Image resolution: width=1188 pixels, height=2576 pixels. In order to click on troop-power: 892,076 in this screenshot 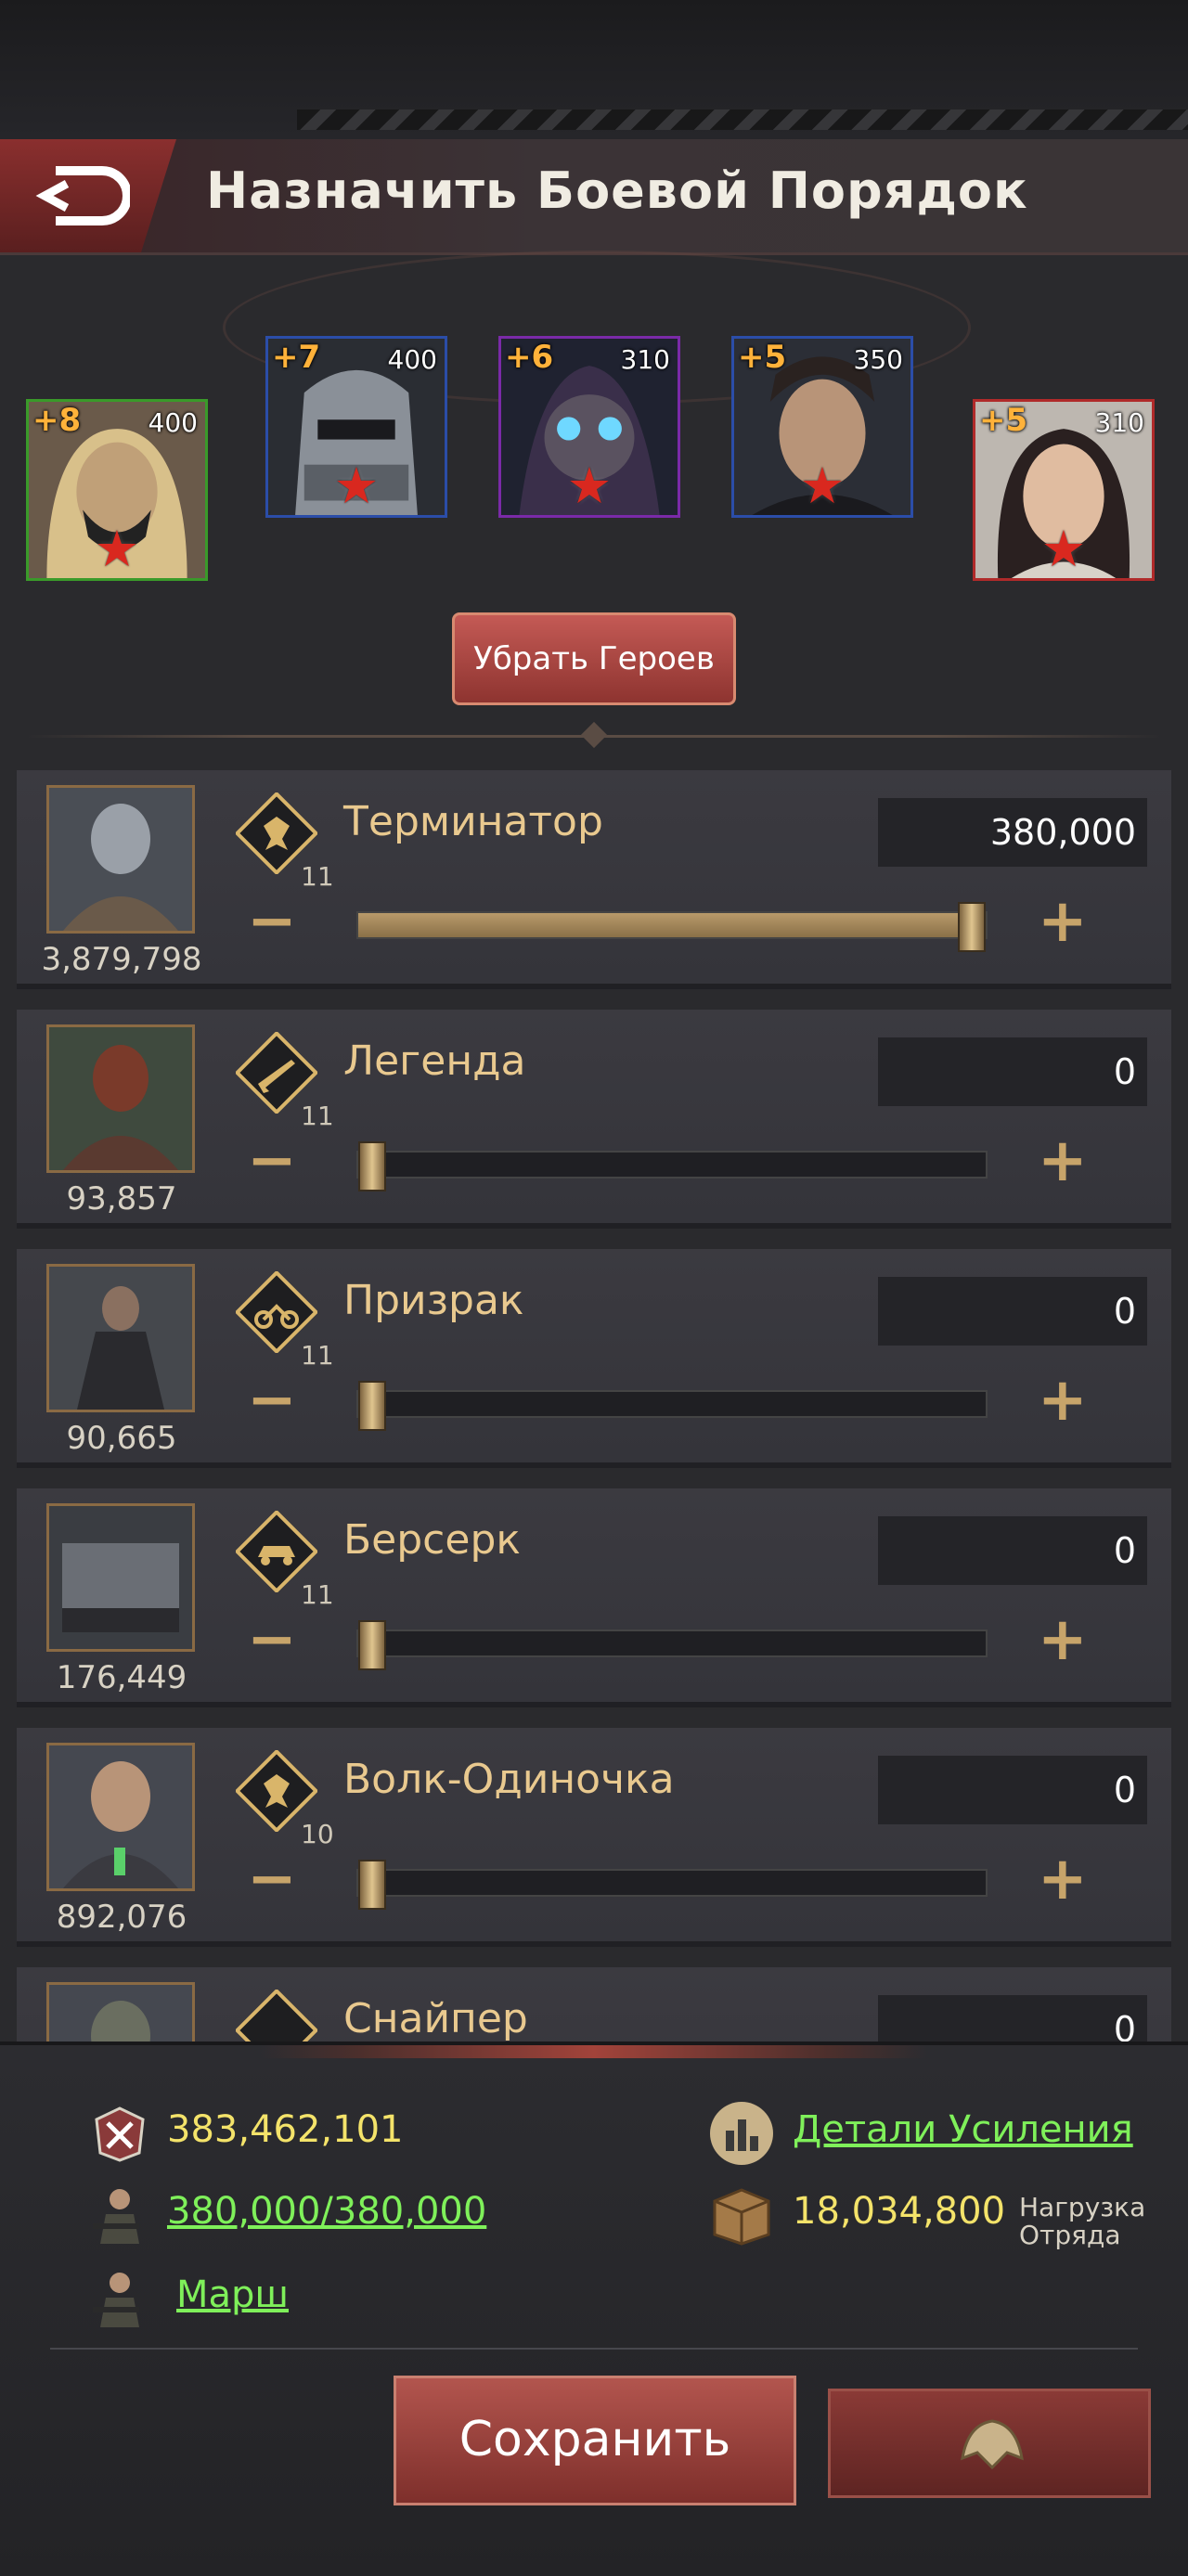, I will do `click(121, 1917)`.